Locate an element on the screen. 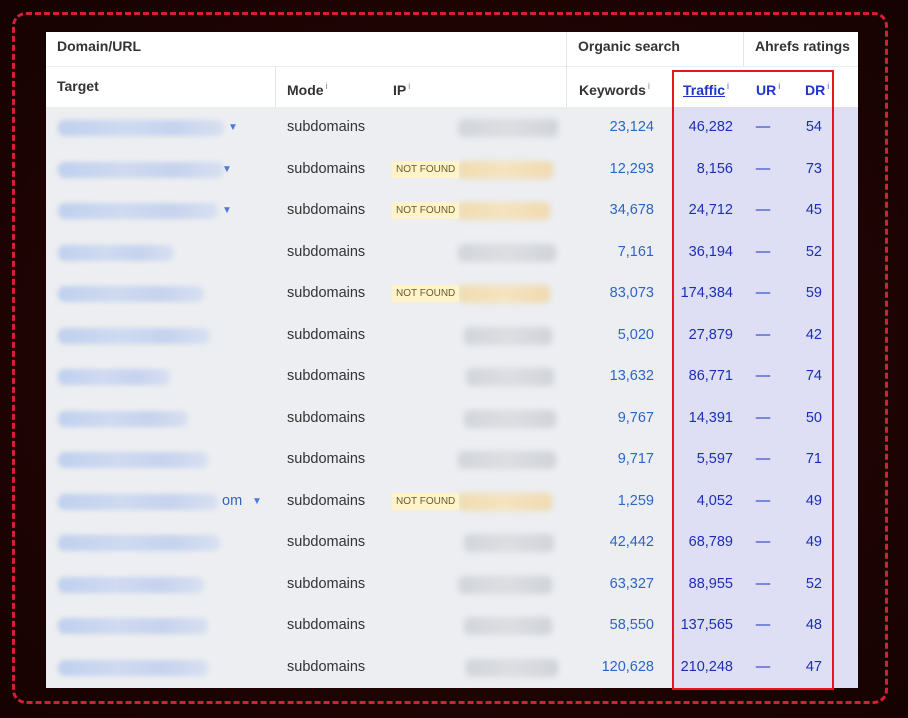  column-header-target: Target is located at coordinates (78, 86).